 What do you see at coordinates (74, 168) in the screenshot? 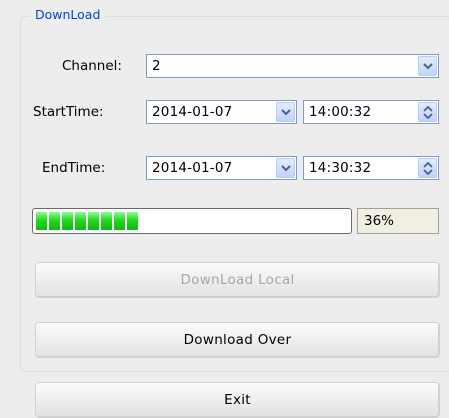
I see `end-time-label: EndTime:` at bounding box center [74, 168].